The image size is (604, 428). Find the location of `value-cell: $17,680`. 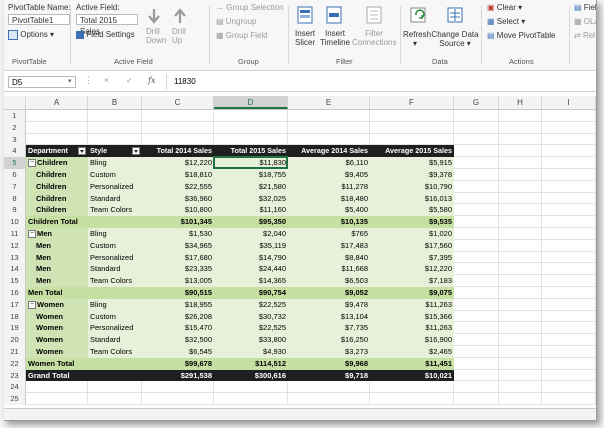

value-cell: $17,680 is located at coordinates (178, 257).